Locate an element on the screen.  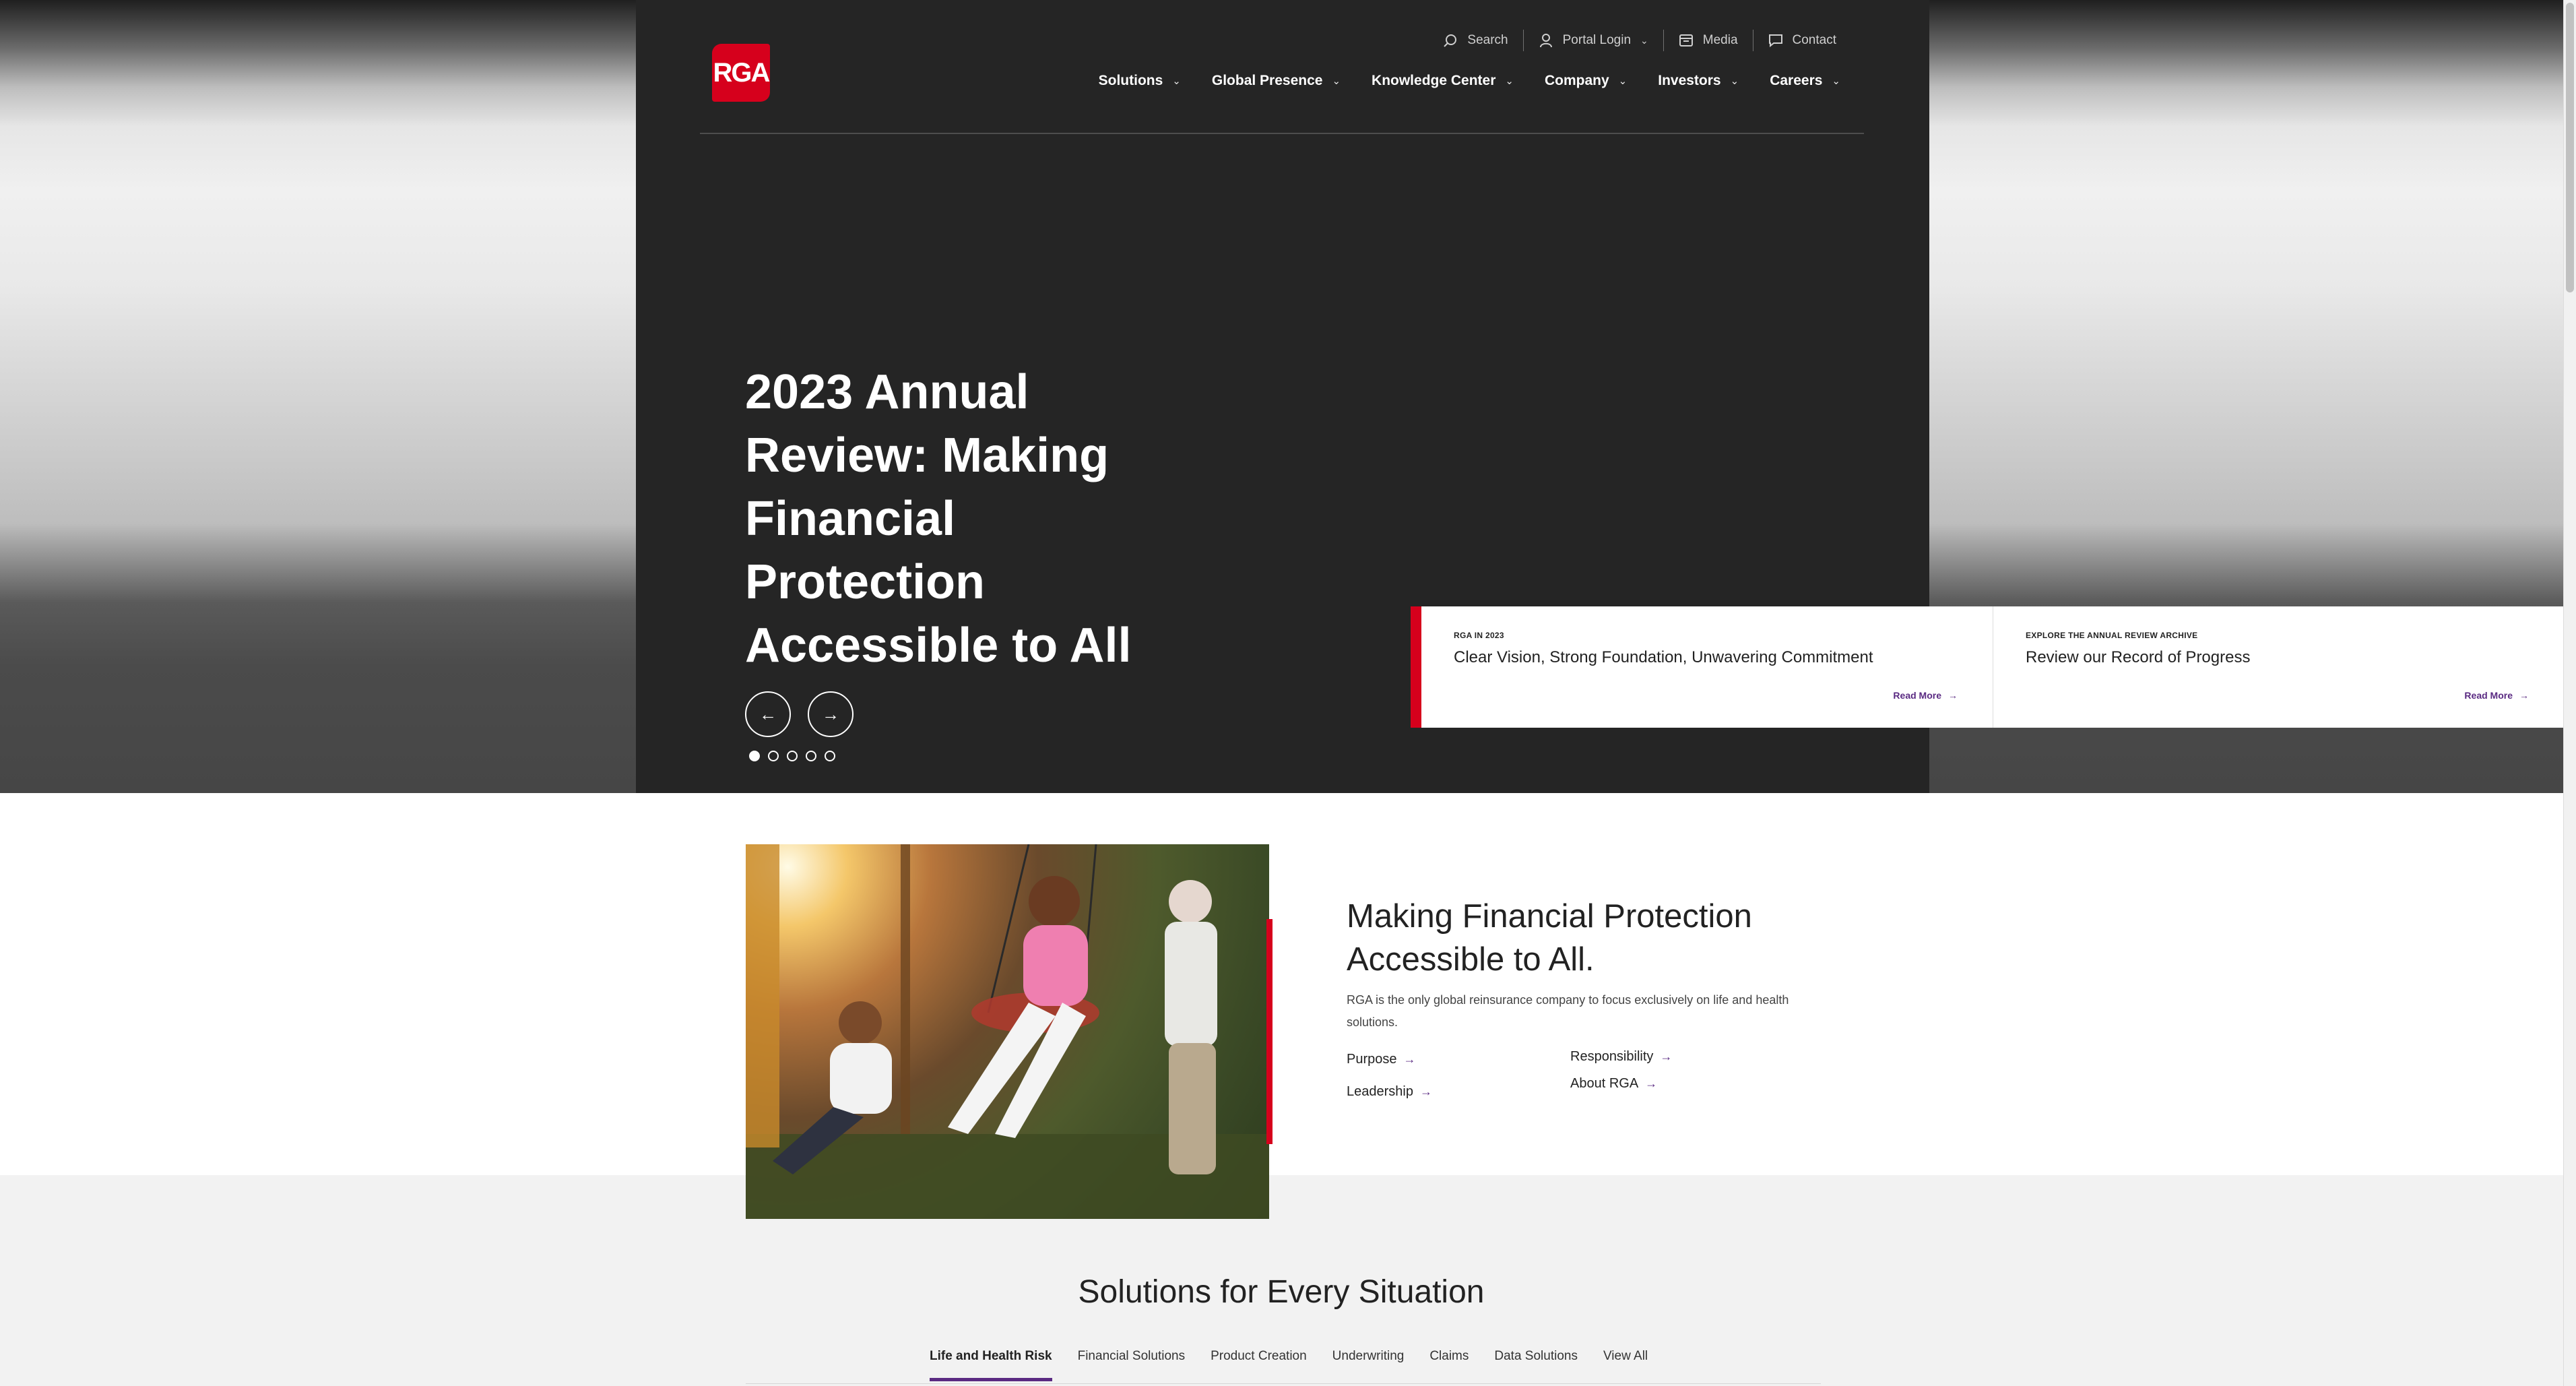
carousel-pagination is located at coordinates (792, 756).